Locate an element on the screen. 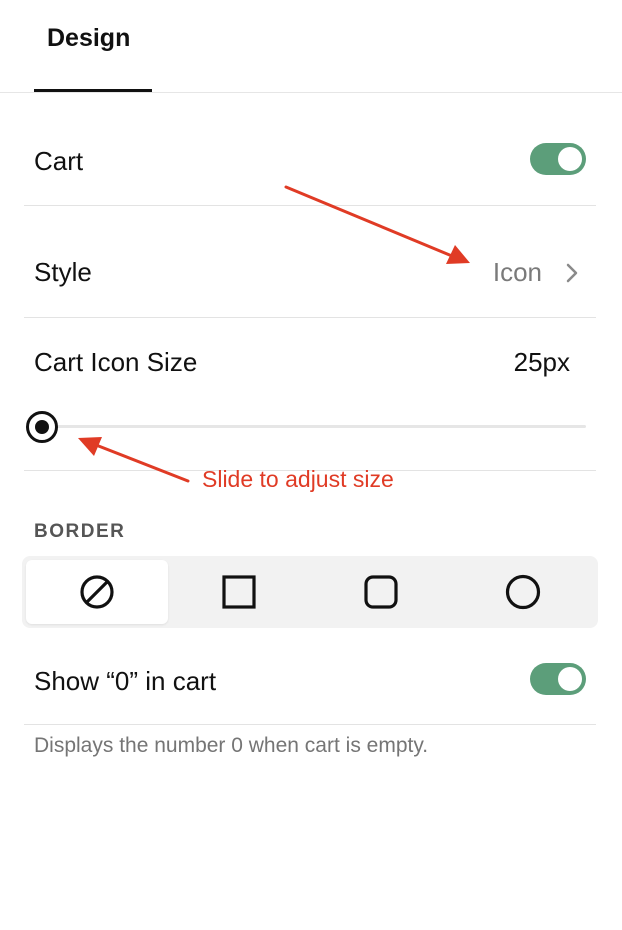 The height and width of the screenshot is (930, 622). show-zero-toggle-knob is located at coordinates (570, 679).